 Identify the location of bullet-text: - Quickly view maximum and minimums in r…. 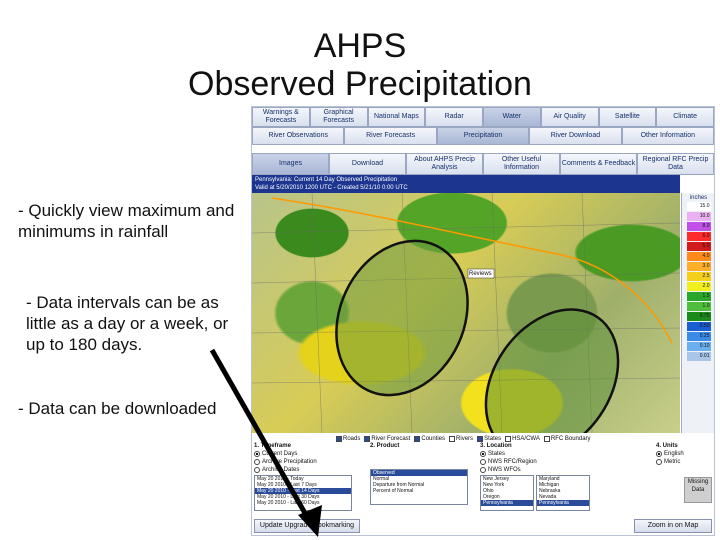
(126, 221).